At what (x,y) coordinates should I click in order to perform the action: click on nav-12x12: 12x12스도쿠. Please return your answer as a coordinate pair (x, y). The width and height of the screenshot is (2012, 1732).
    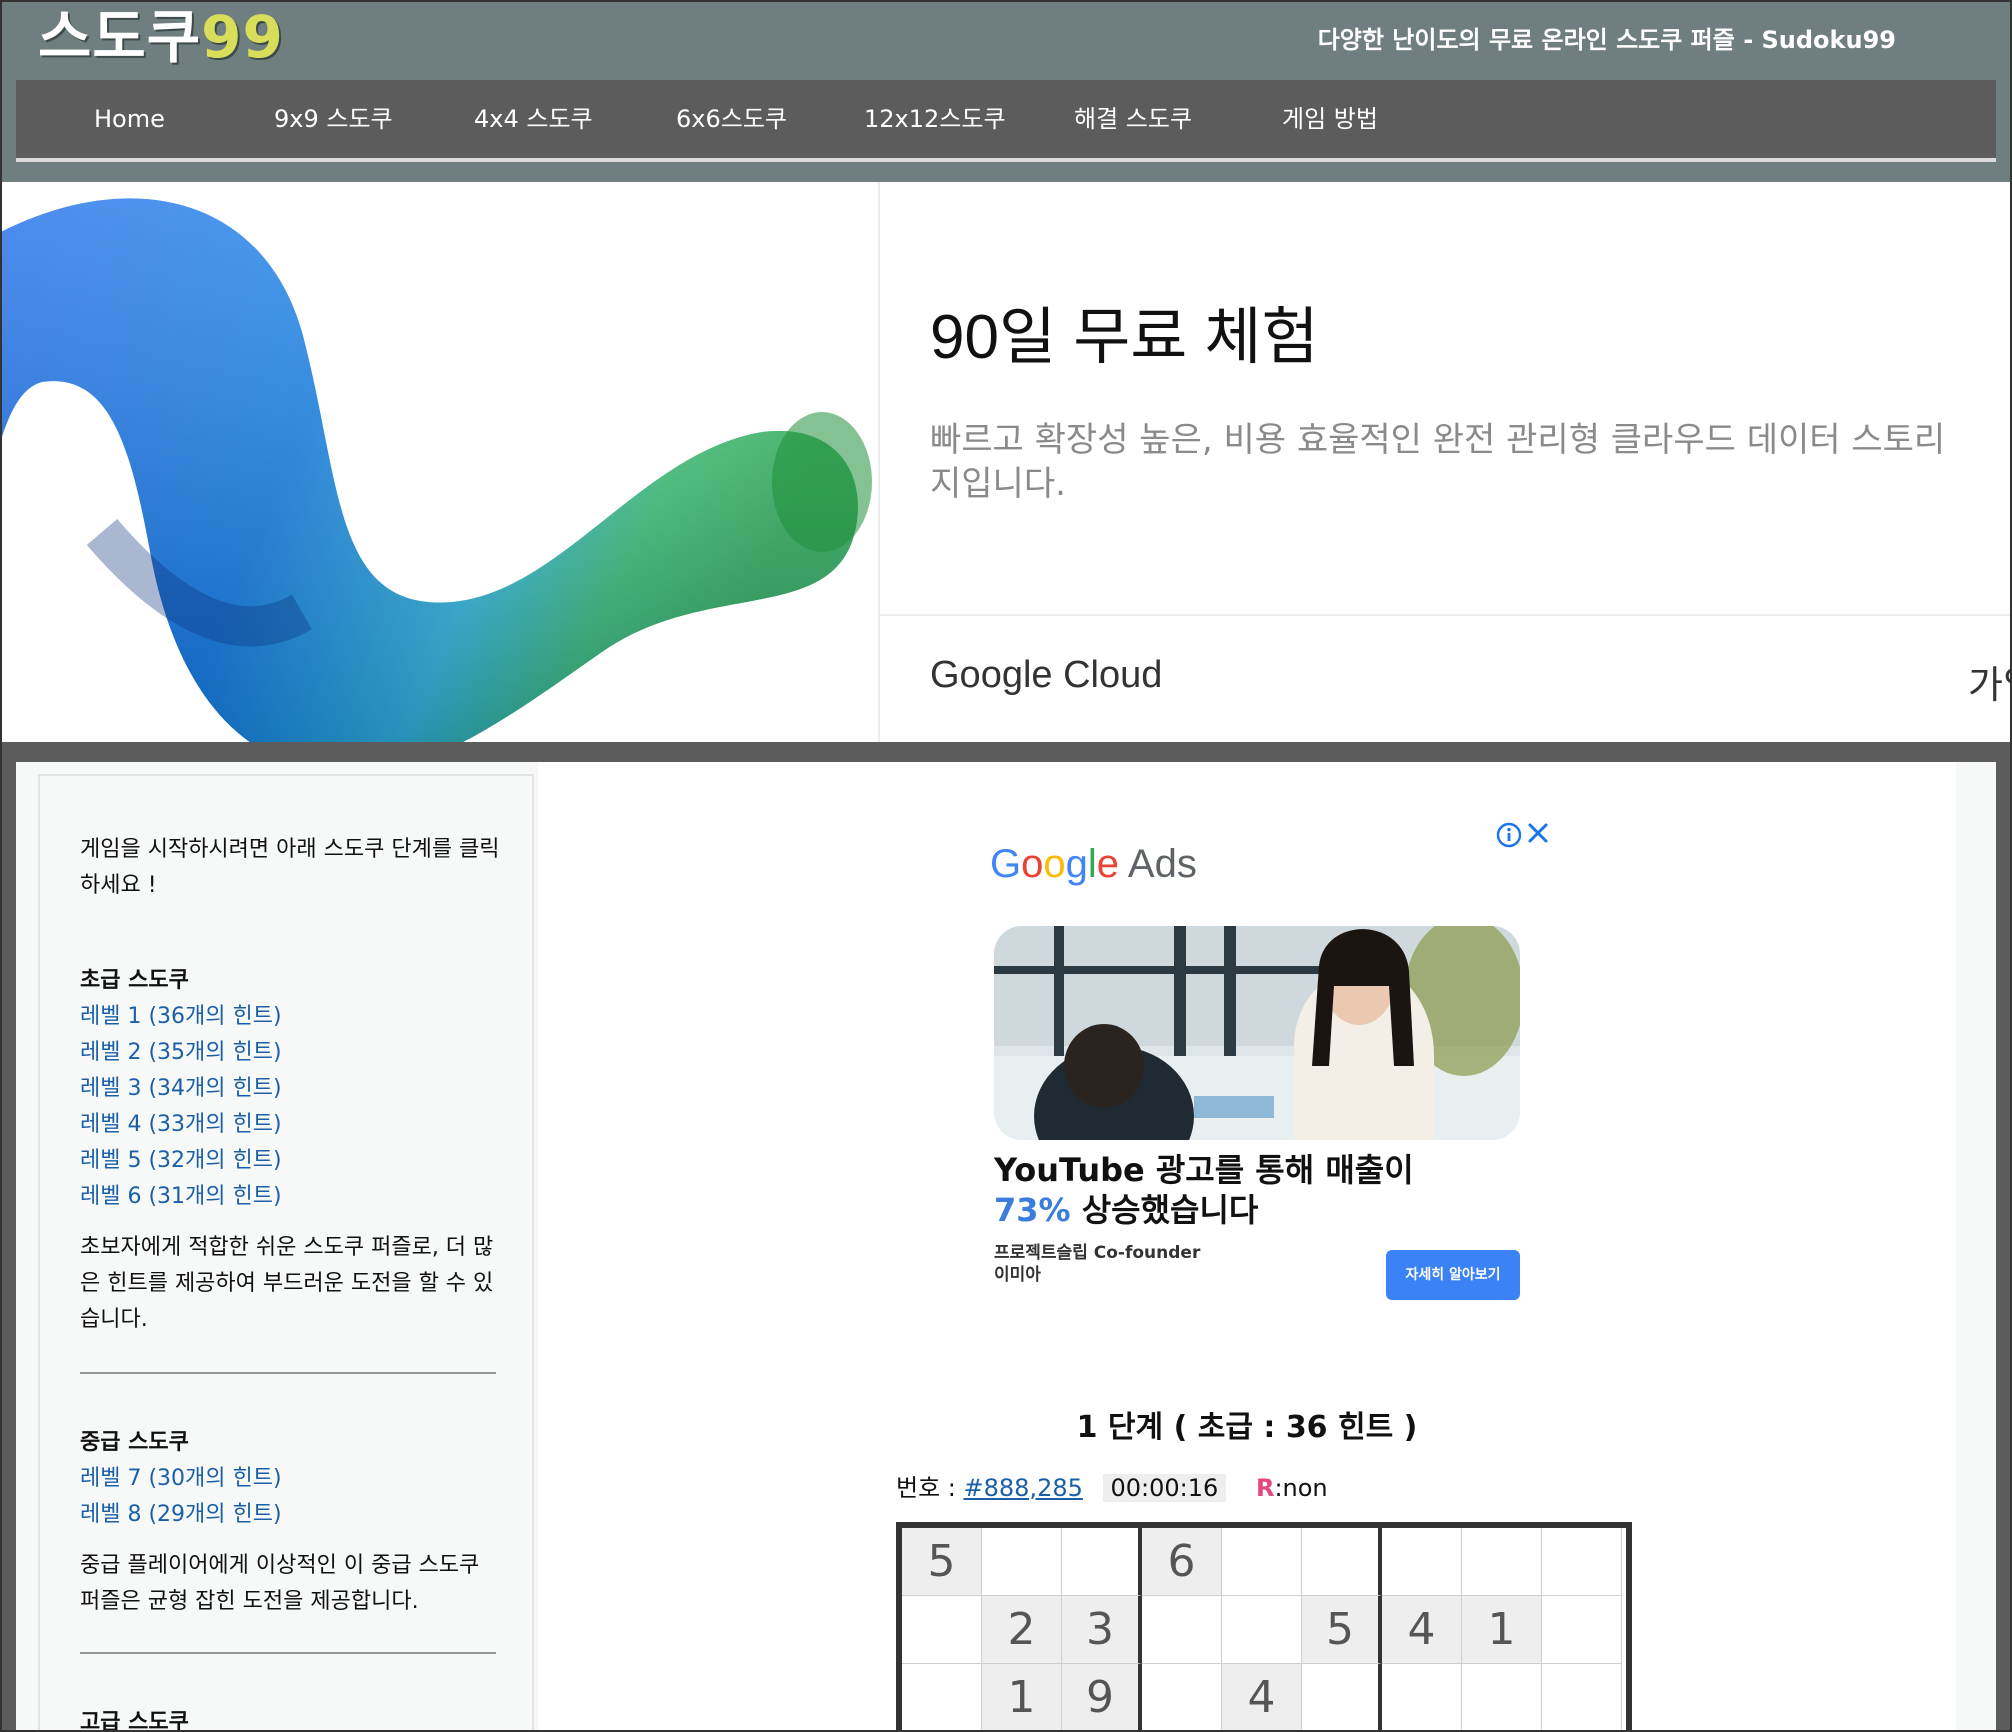
    Looking at the image, I should click on (935, 119).